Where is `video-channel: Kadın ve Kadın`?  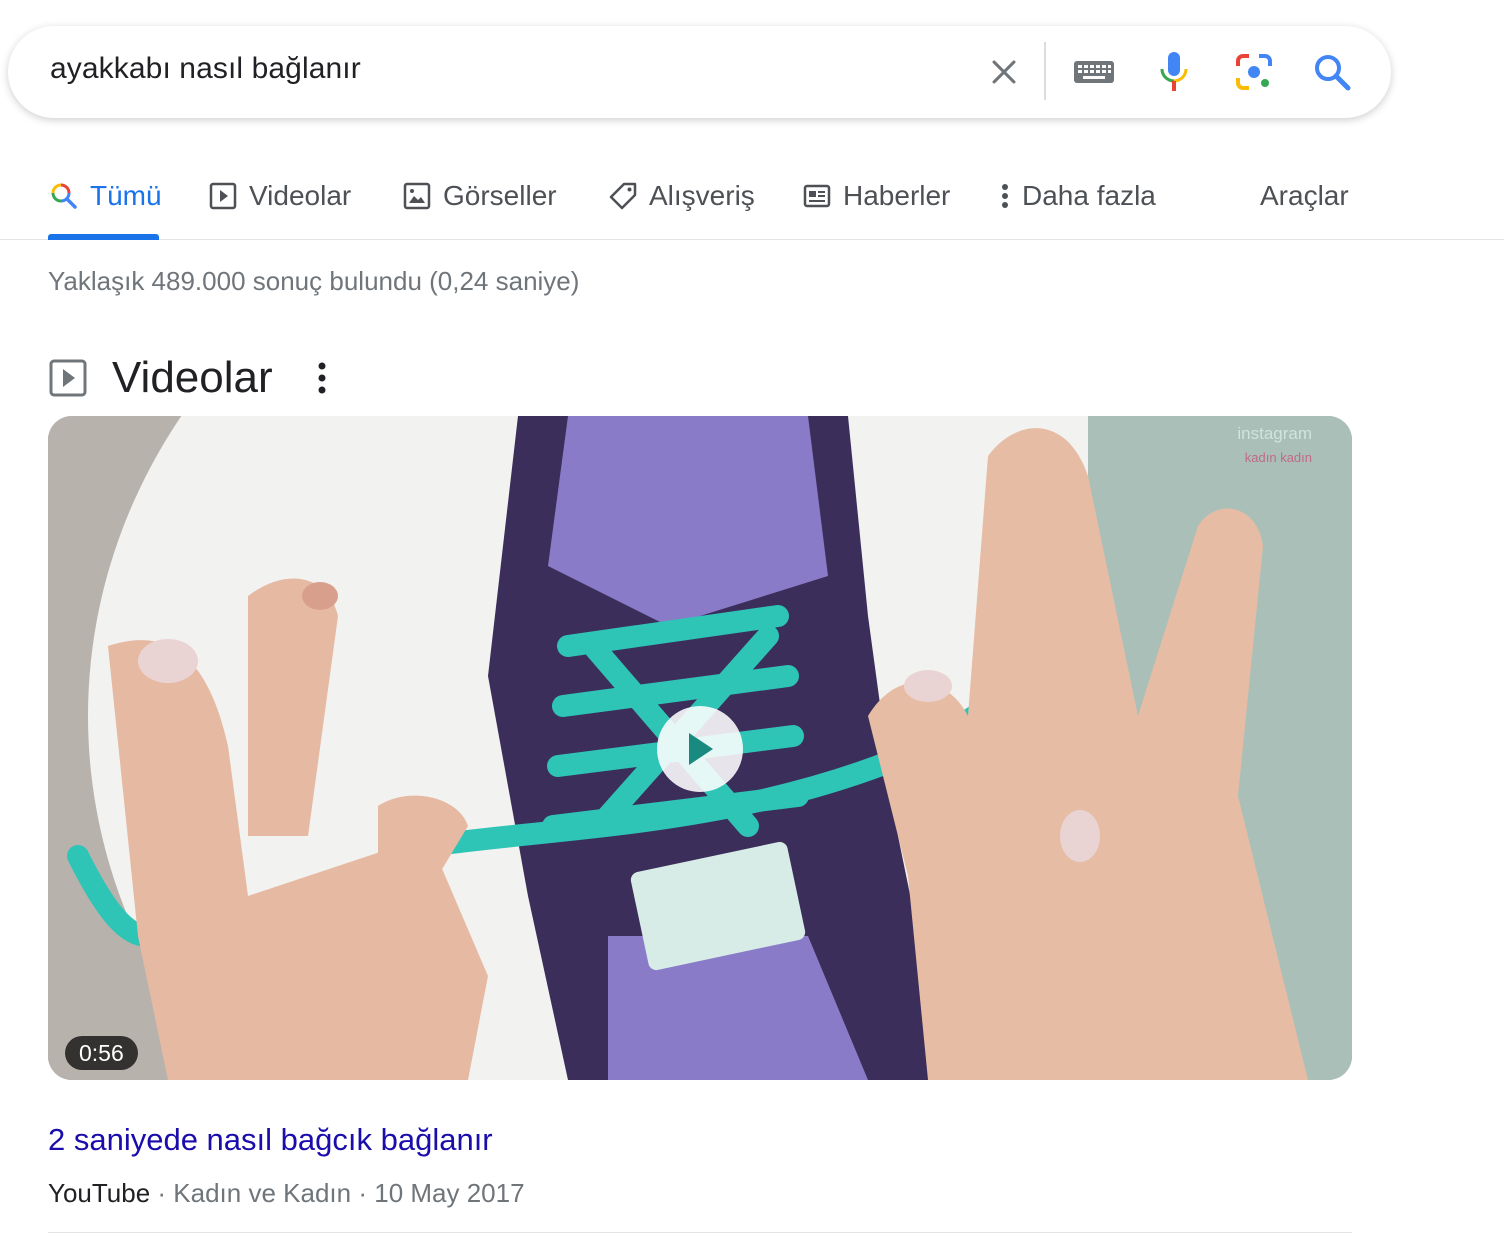
video-channel: Kadın ve Kadın is located at coordinates (262, 1193).